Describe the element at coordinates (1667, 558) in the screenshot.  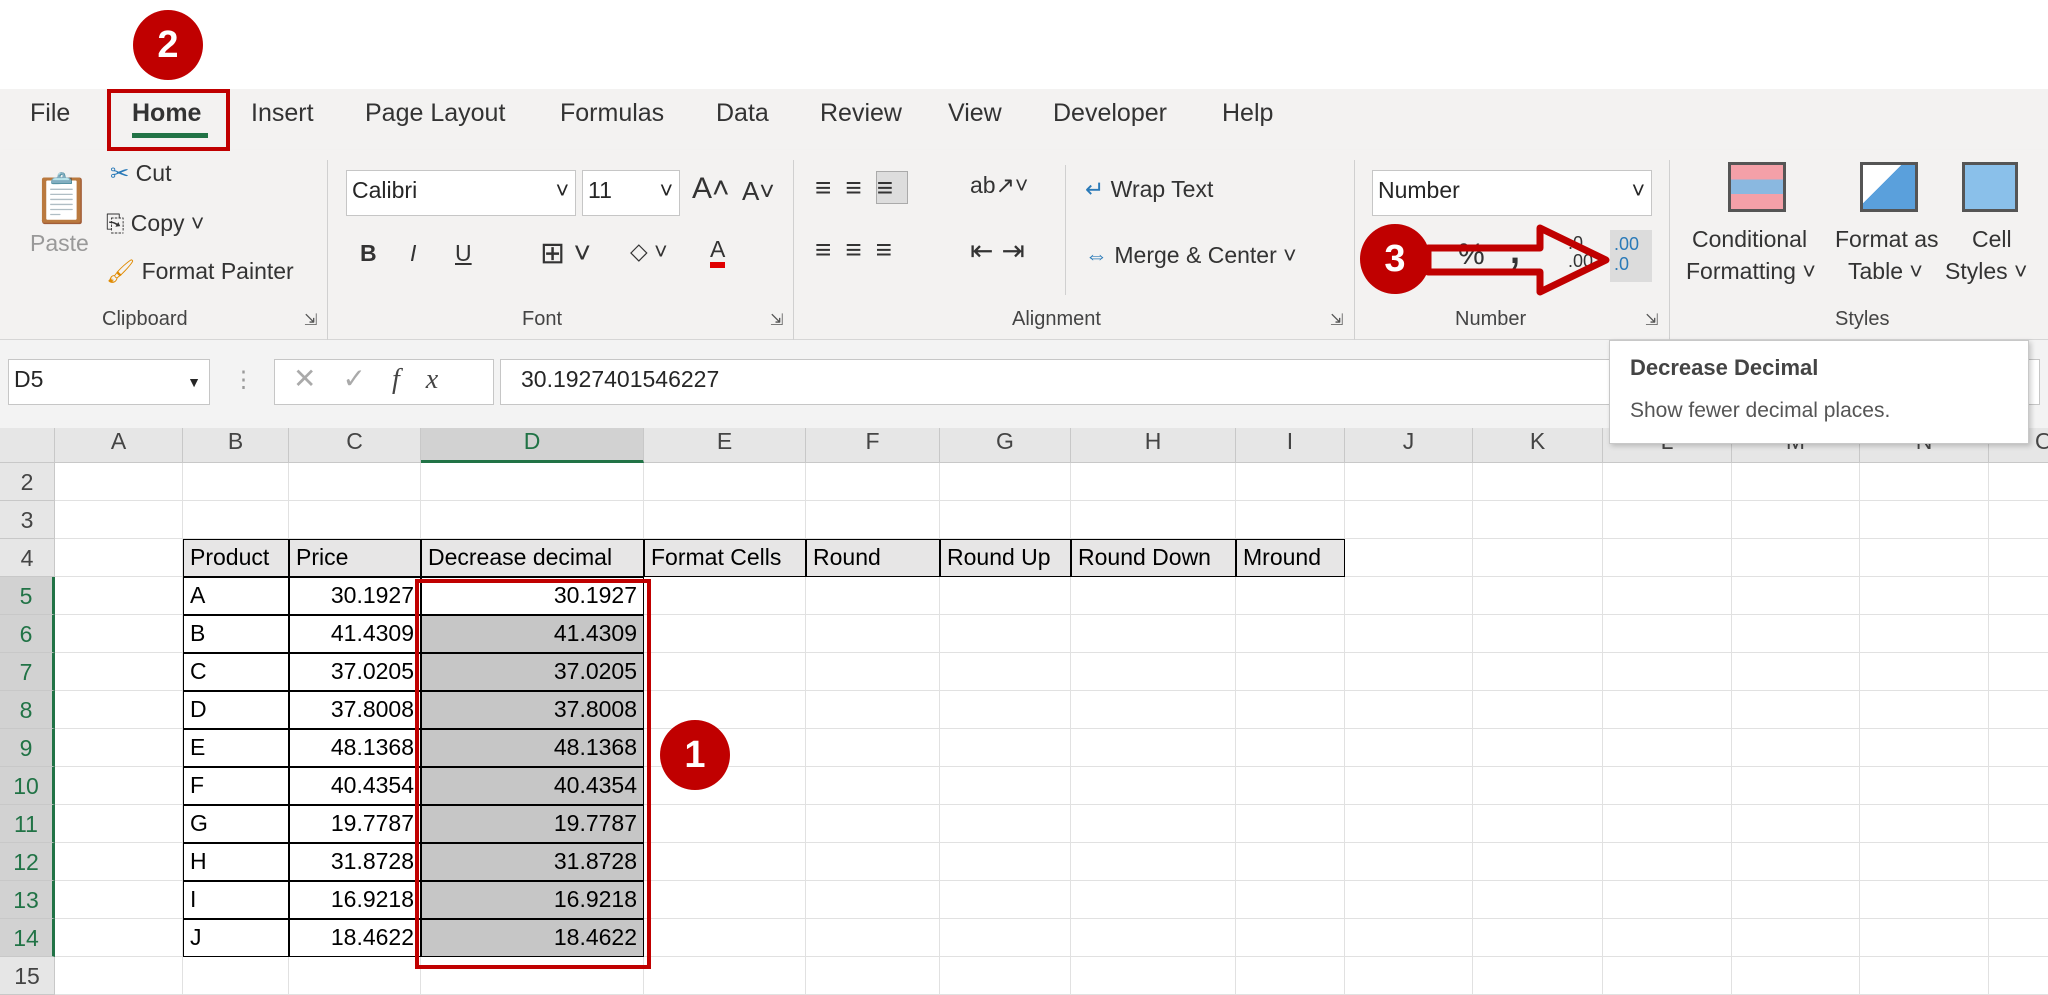
I see `cell-L4` at that location.